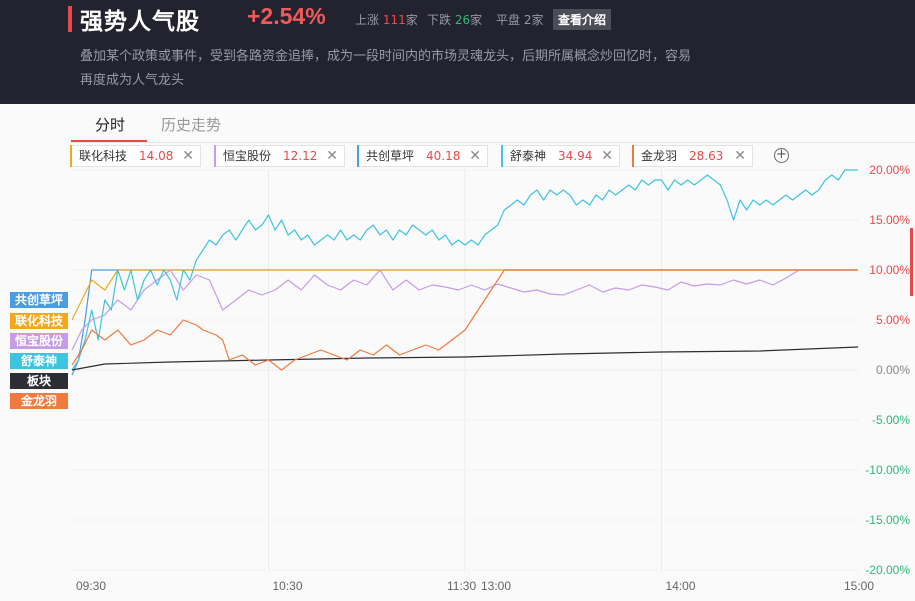 The height and width of the screenshot is (601, 915). I want to click on x-tick-label: 09:30, so click(91, 586).